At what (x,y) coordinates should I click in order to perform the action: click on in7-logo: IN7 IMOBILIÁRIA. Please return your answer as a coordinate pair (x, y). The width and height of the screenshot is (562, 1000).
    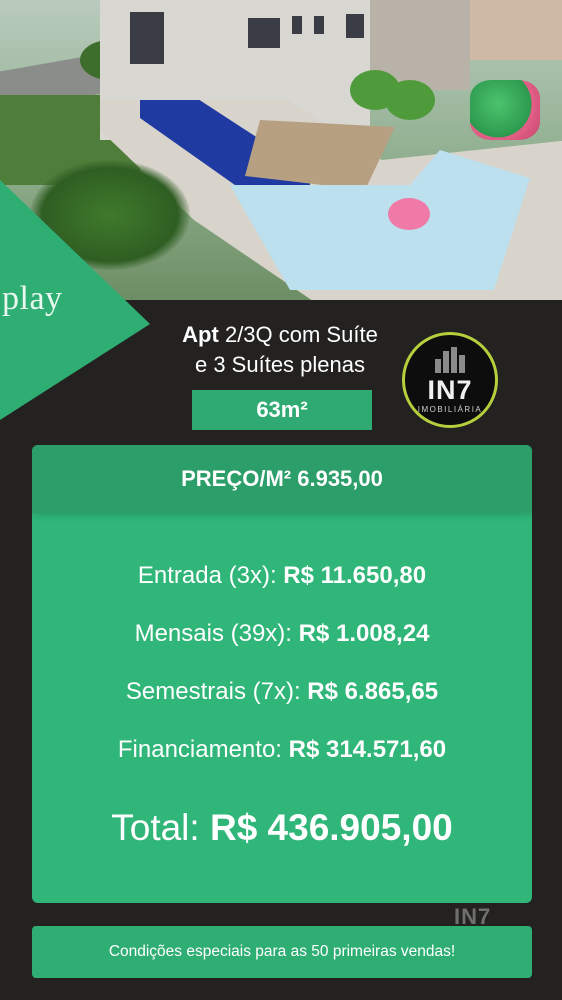
    Looking at the image, I should click on (450, 380).